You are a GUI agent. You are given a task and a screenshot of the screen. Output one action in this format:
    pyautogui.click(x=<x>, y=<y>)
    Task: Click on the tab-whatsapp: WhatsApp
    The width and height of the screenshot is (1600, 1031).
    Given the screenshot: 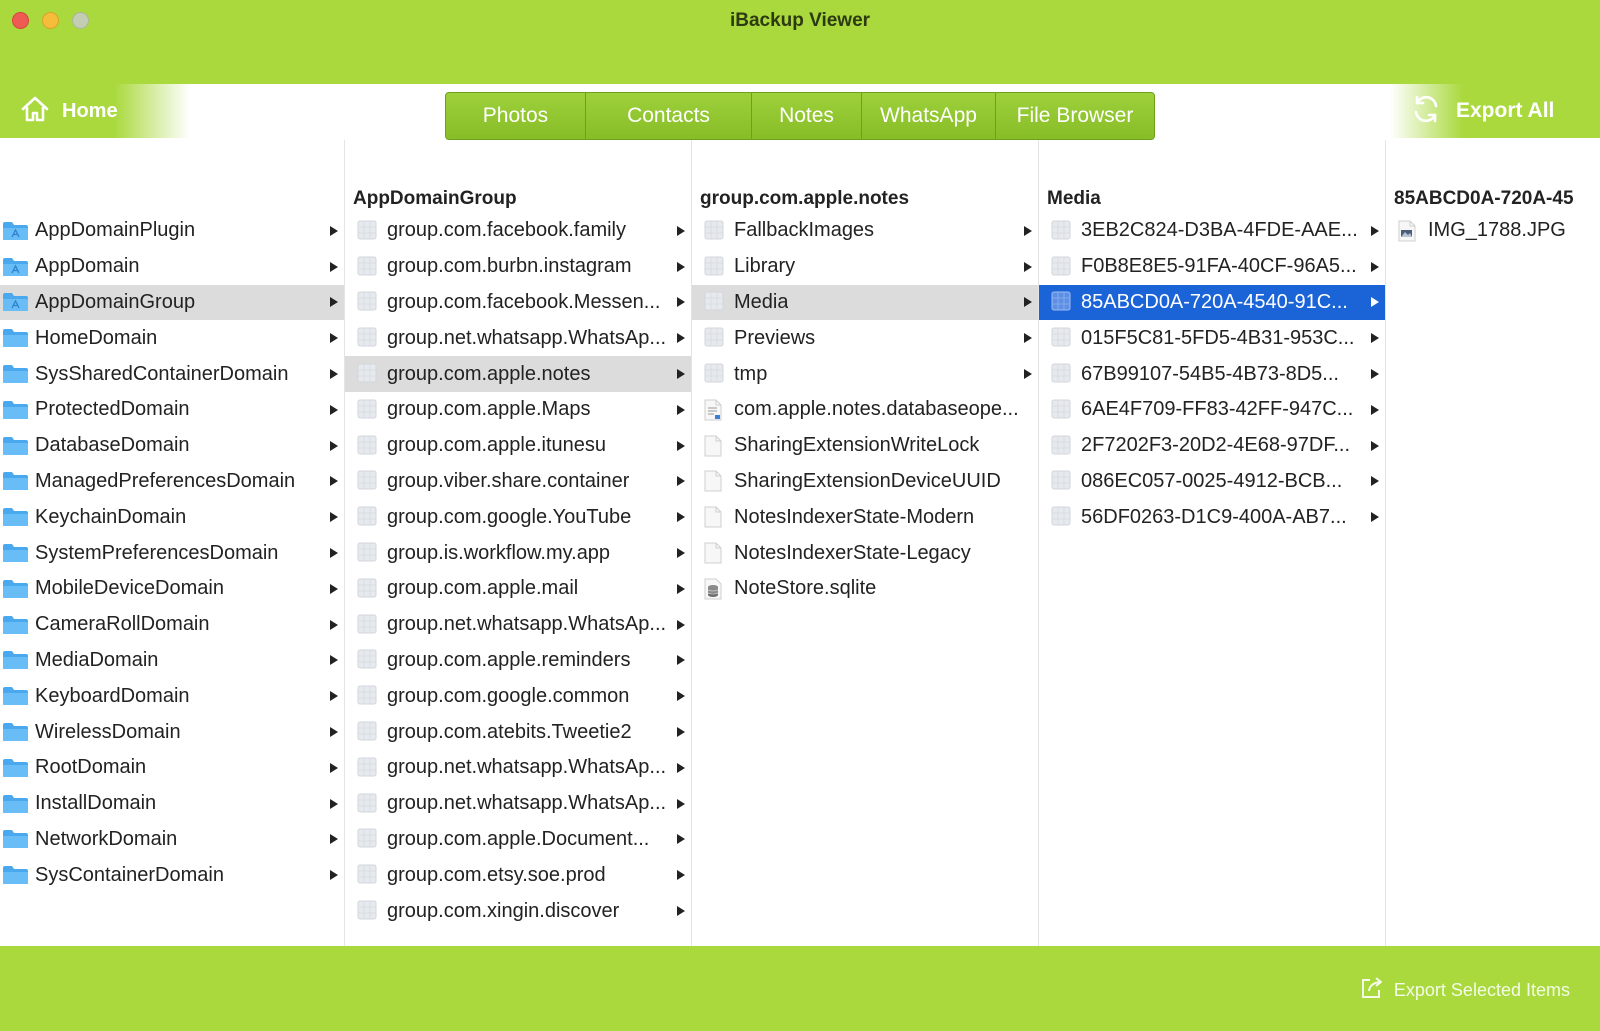 What is the action you would take?
    pyautogui.click(x=929, y=116)
    